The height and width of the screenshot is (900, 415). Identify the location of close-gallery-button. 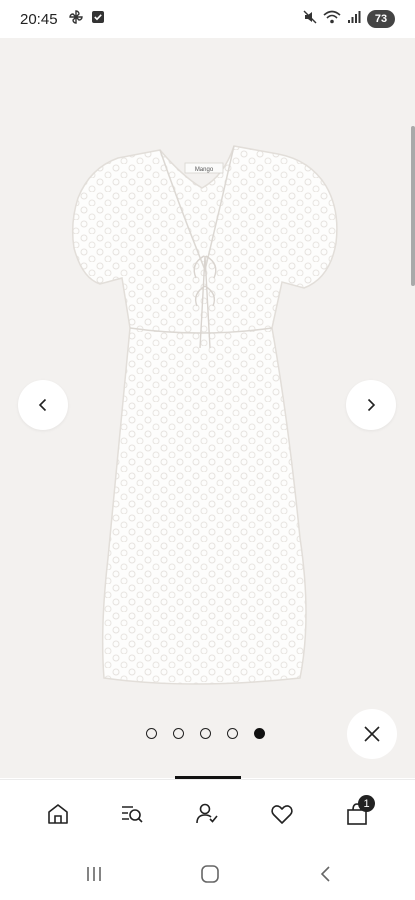
(372, 734).